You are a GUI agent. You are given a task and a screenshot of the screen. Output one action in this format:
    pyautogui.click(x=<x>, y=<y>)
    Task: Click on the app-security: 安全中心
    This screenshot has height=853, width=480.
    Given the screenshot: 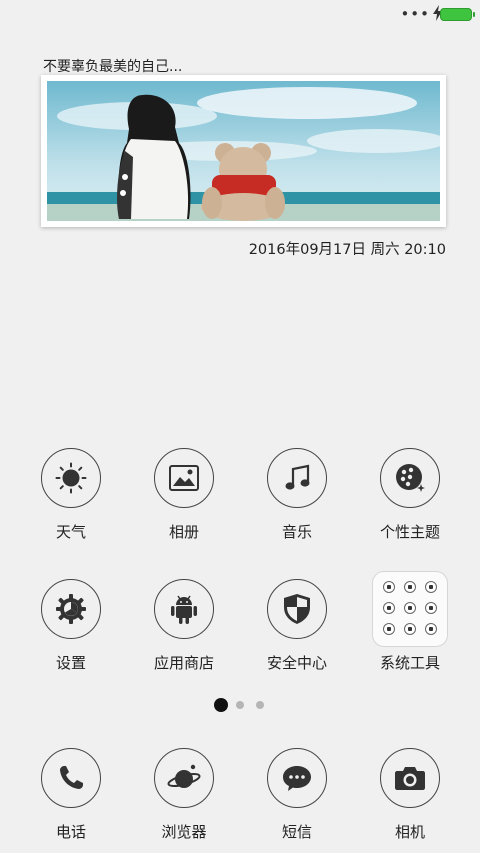 What is the action you would take?
    pyautogui.click(x=297, y=626)
    